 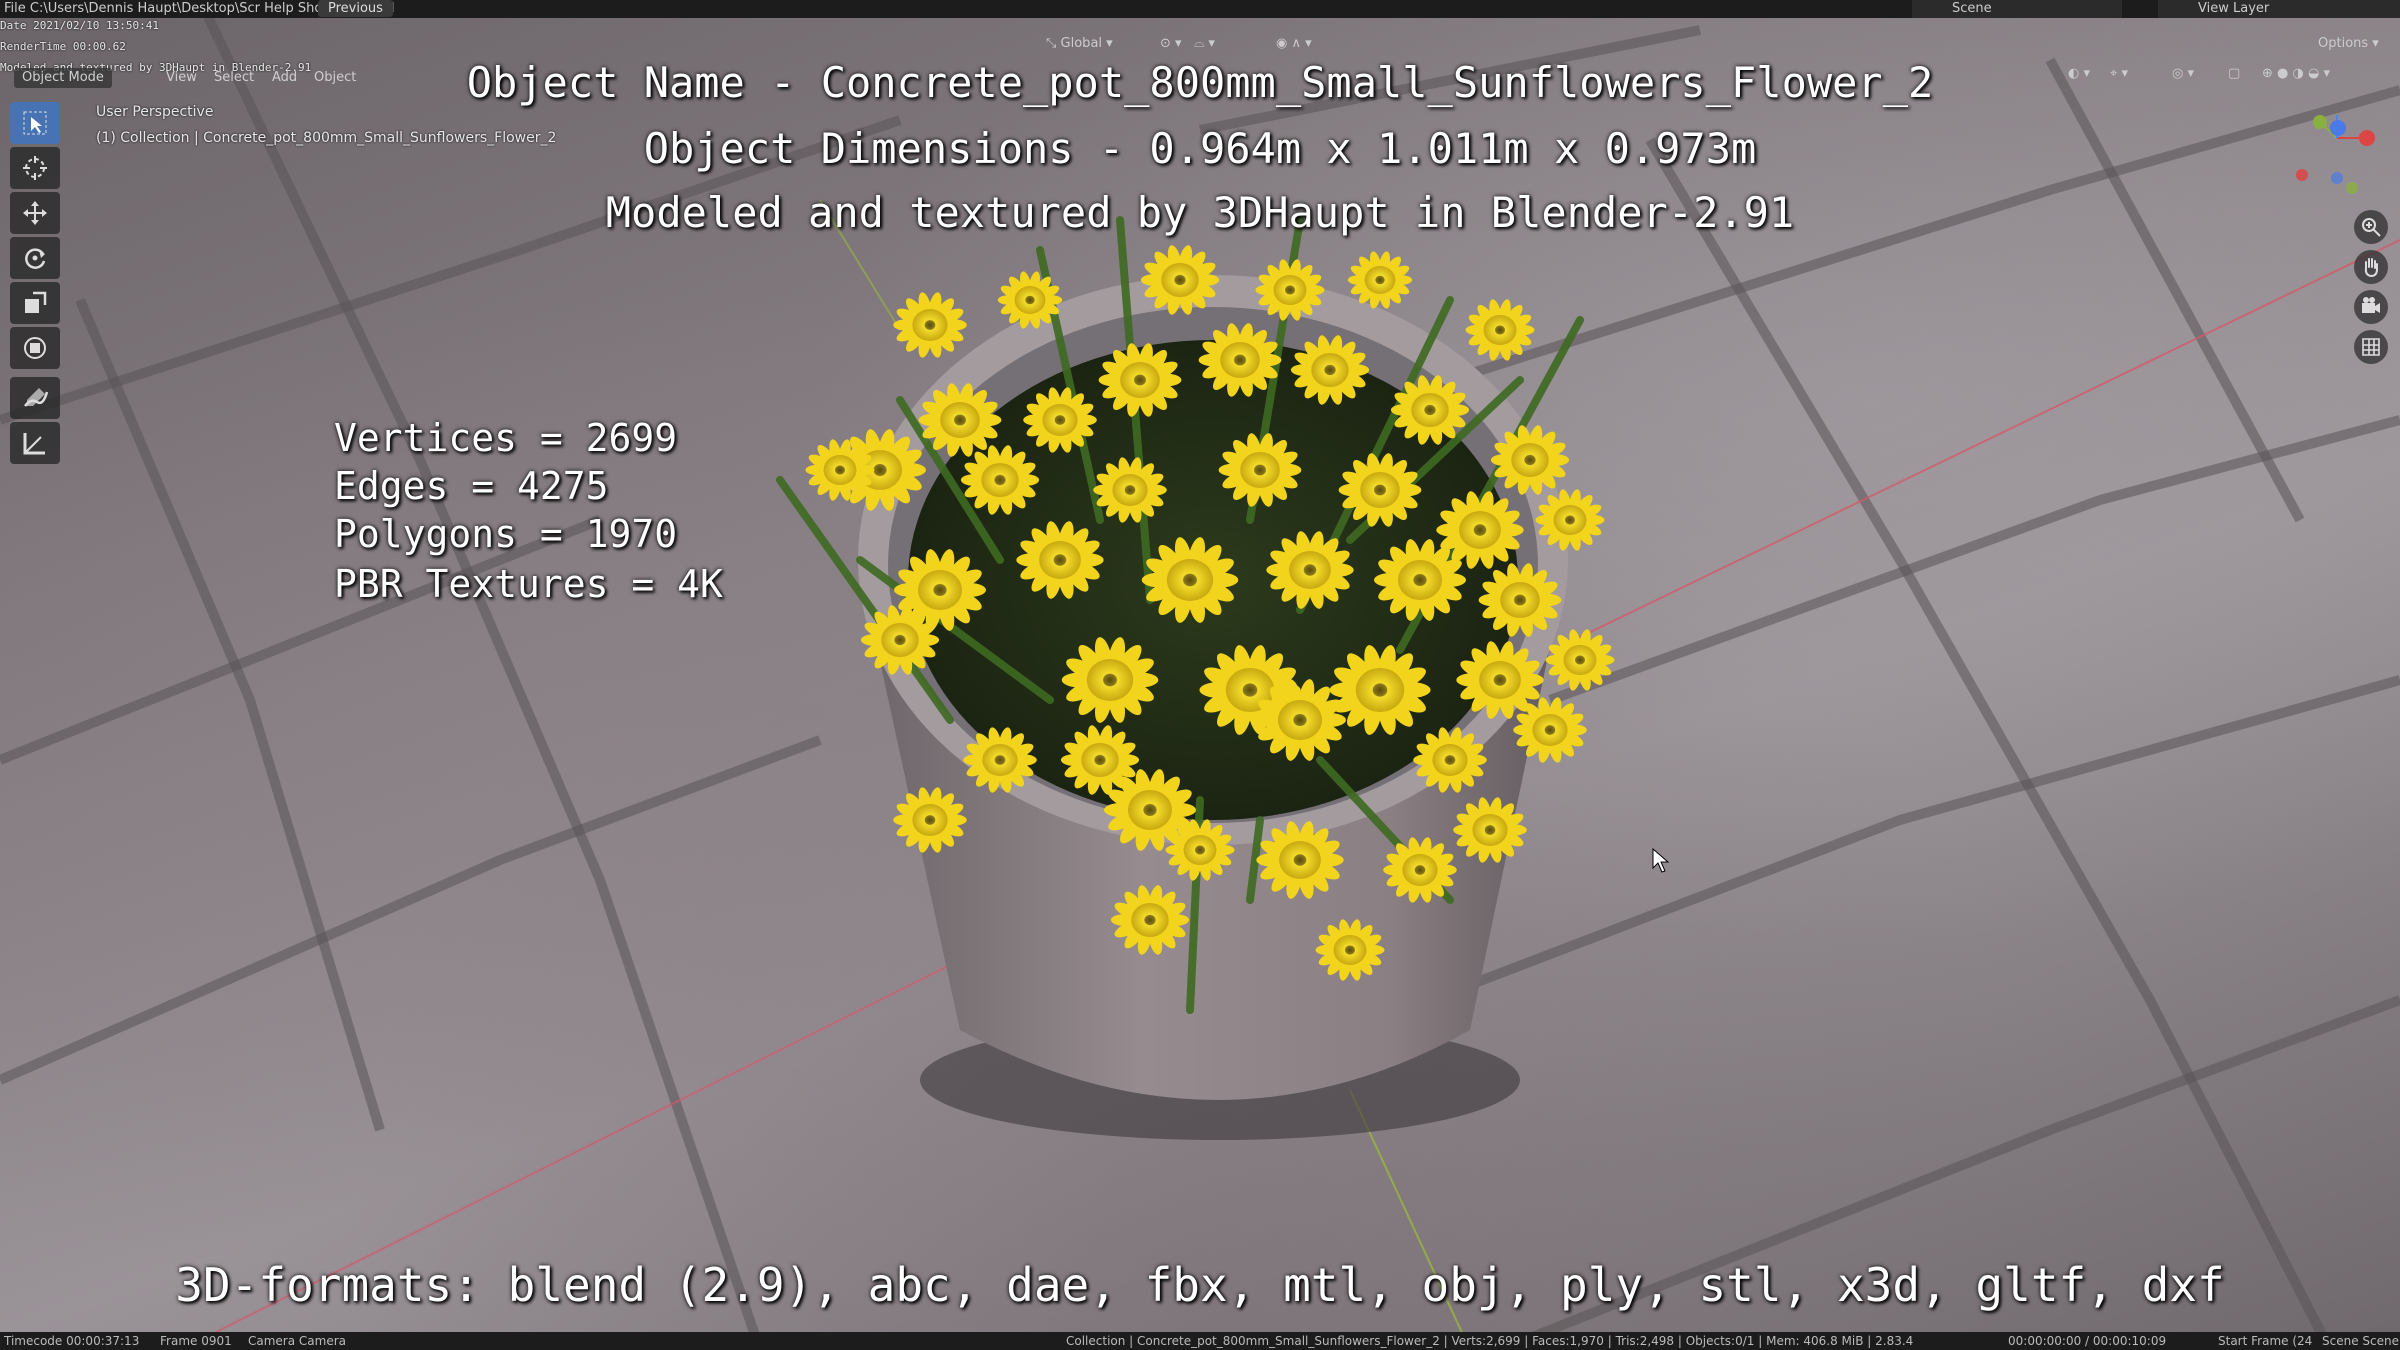 I want to click on status-camera: Camera Camera, so click(x=297, y=1341).